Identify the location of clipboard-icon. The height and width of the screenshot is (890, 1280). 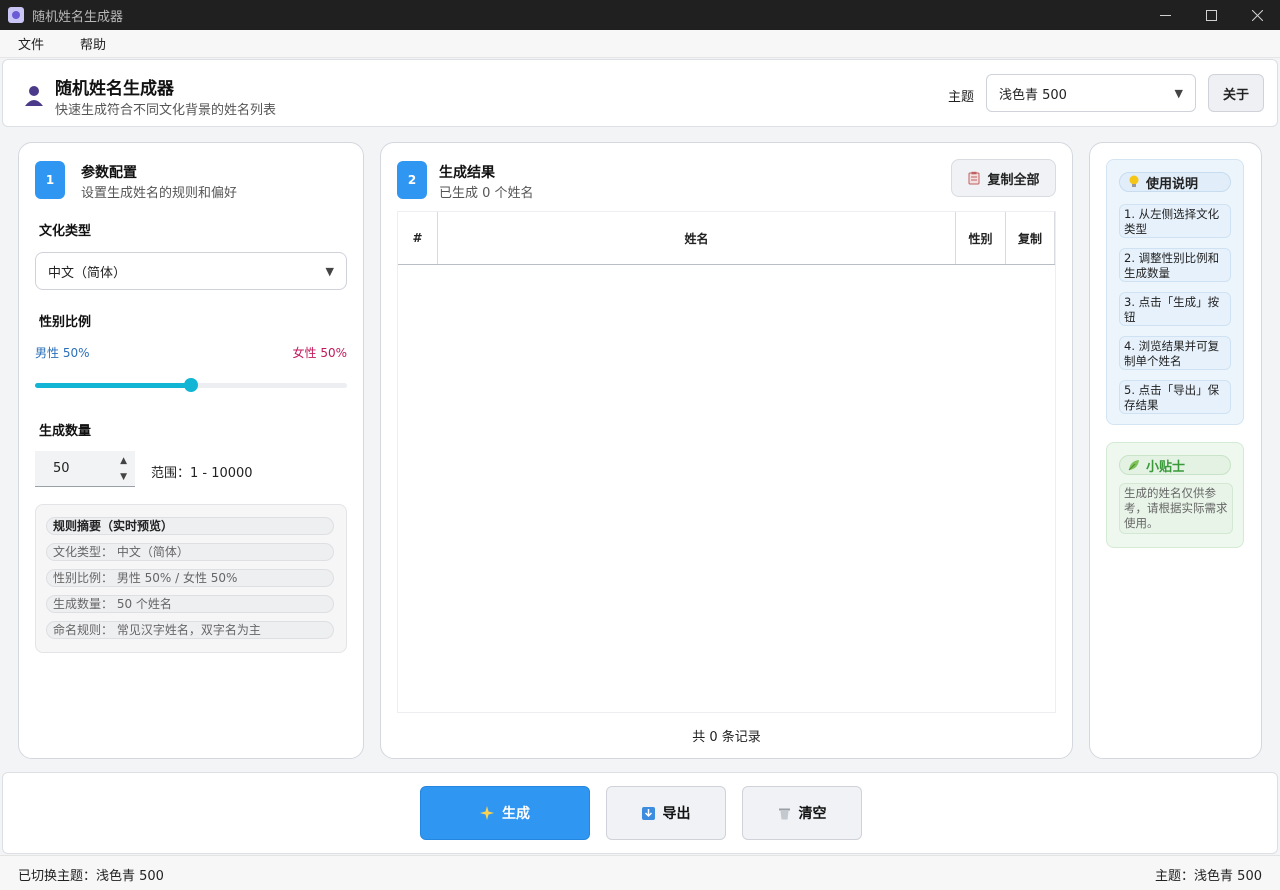
(974, 178).